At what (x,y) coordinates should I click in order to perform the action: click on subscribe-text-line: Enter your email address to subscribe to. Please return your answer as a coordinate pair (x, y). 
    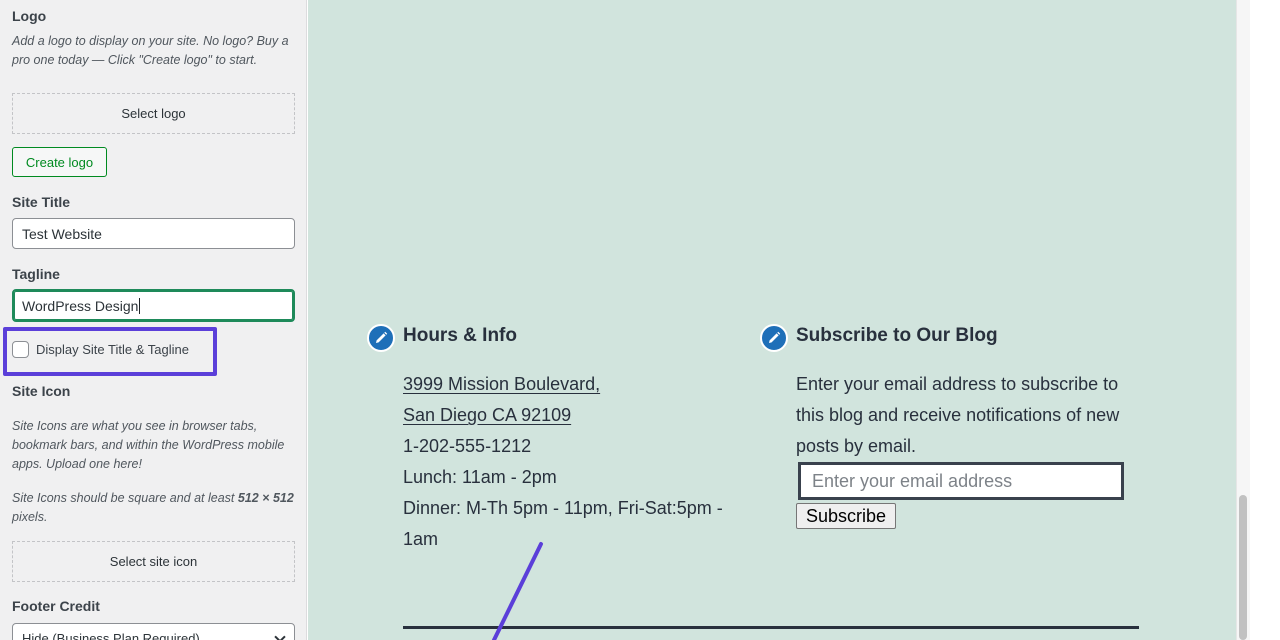
    Looking at the image, I should click on (957, 384).